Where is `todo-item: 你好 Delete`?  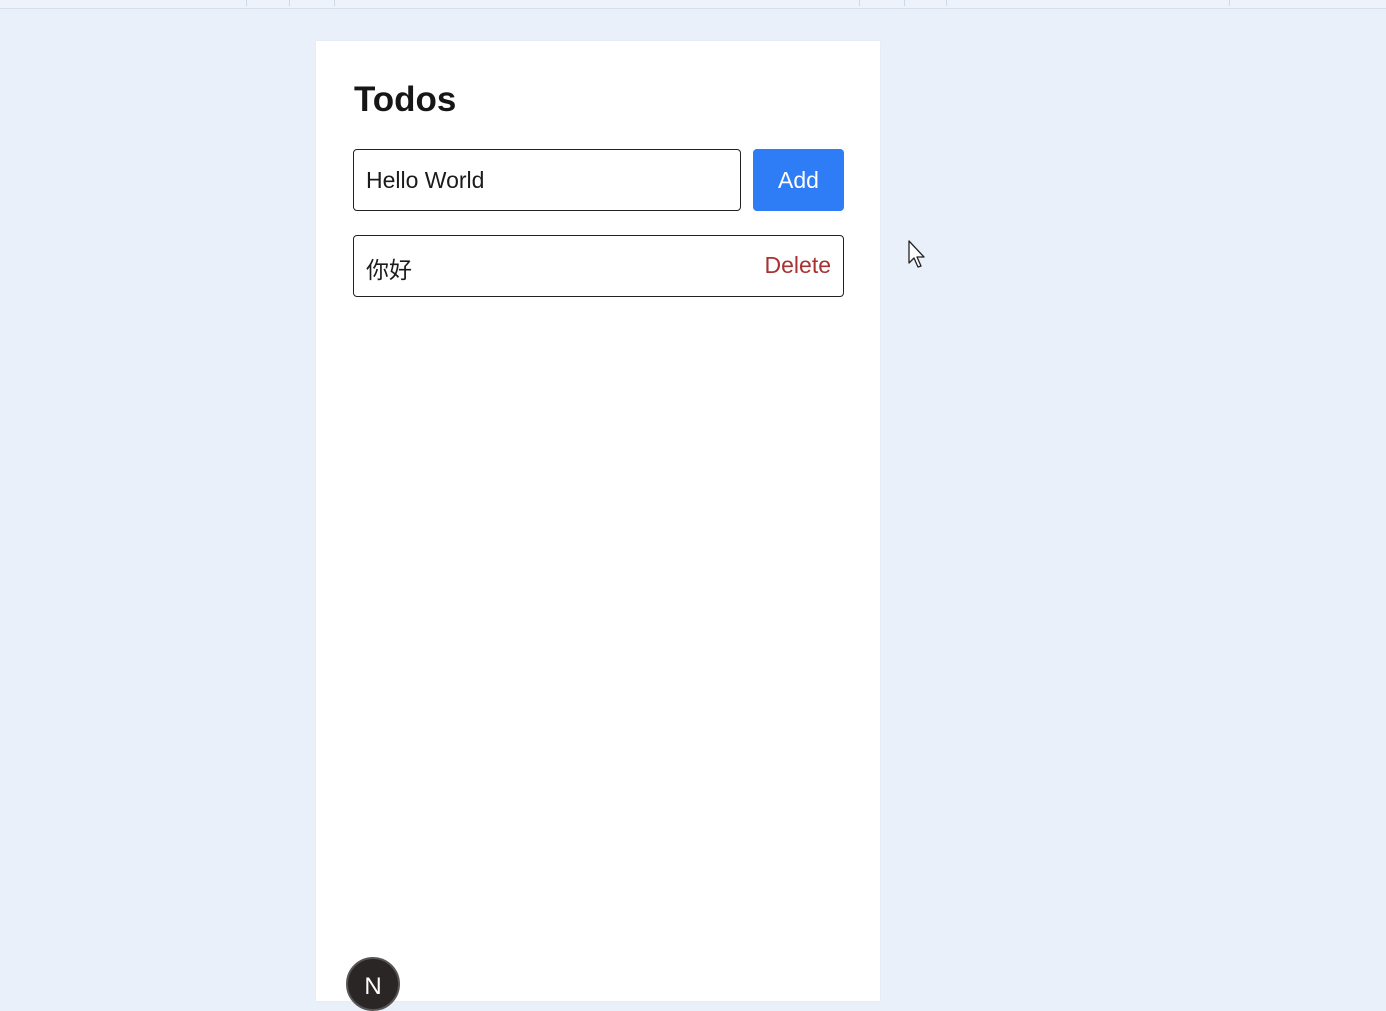 todo-item: 你好 Delete is located at coordinates (598, 266).